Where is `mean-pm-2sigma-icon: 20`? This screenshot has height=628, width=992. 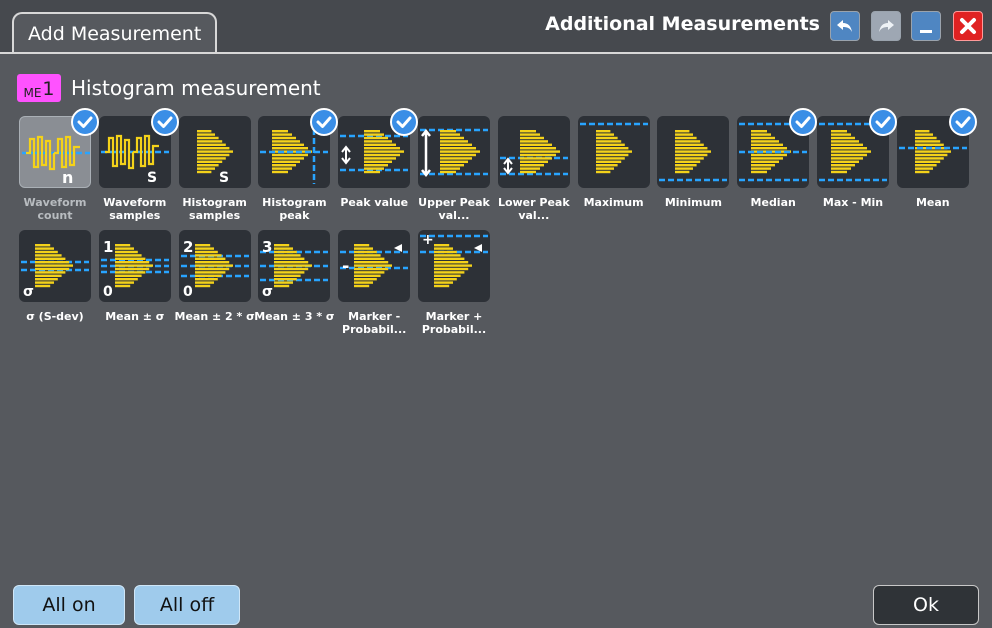
mean-pm-2sigma-icon: 20 is located at coordinates (214, 266).